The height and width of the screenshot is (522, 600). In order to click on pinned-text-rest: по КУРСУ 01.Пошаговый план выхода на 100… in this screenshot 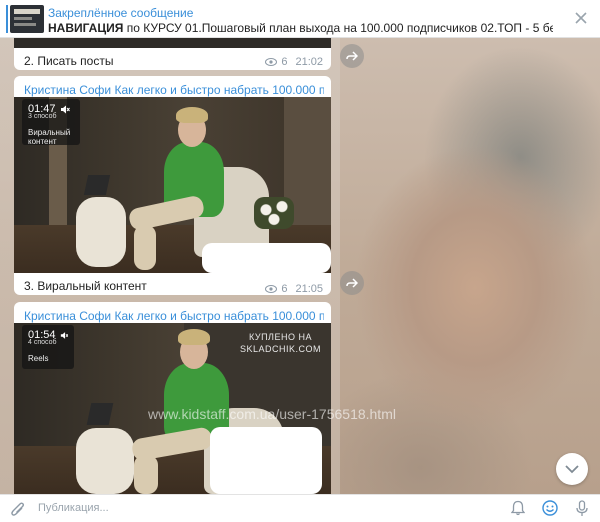, I will do `click(339, 28)`.